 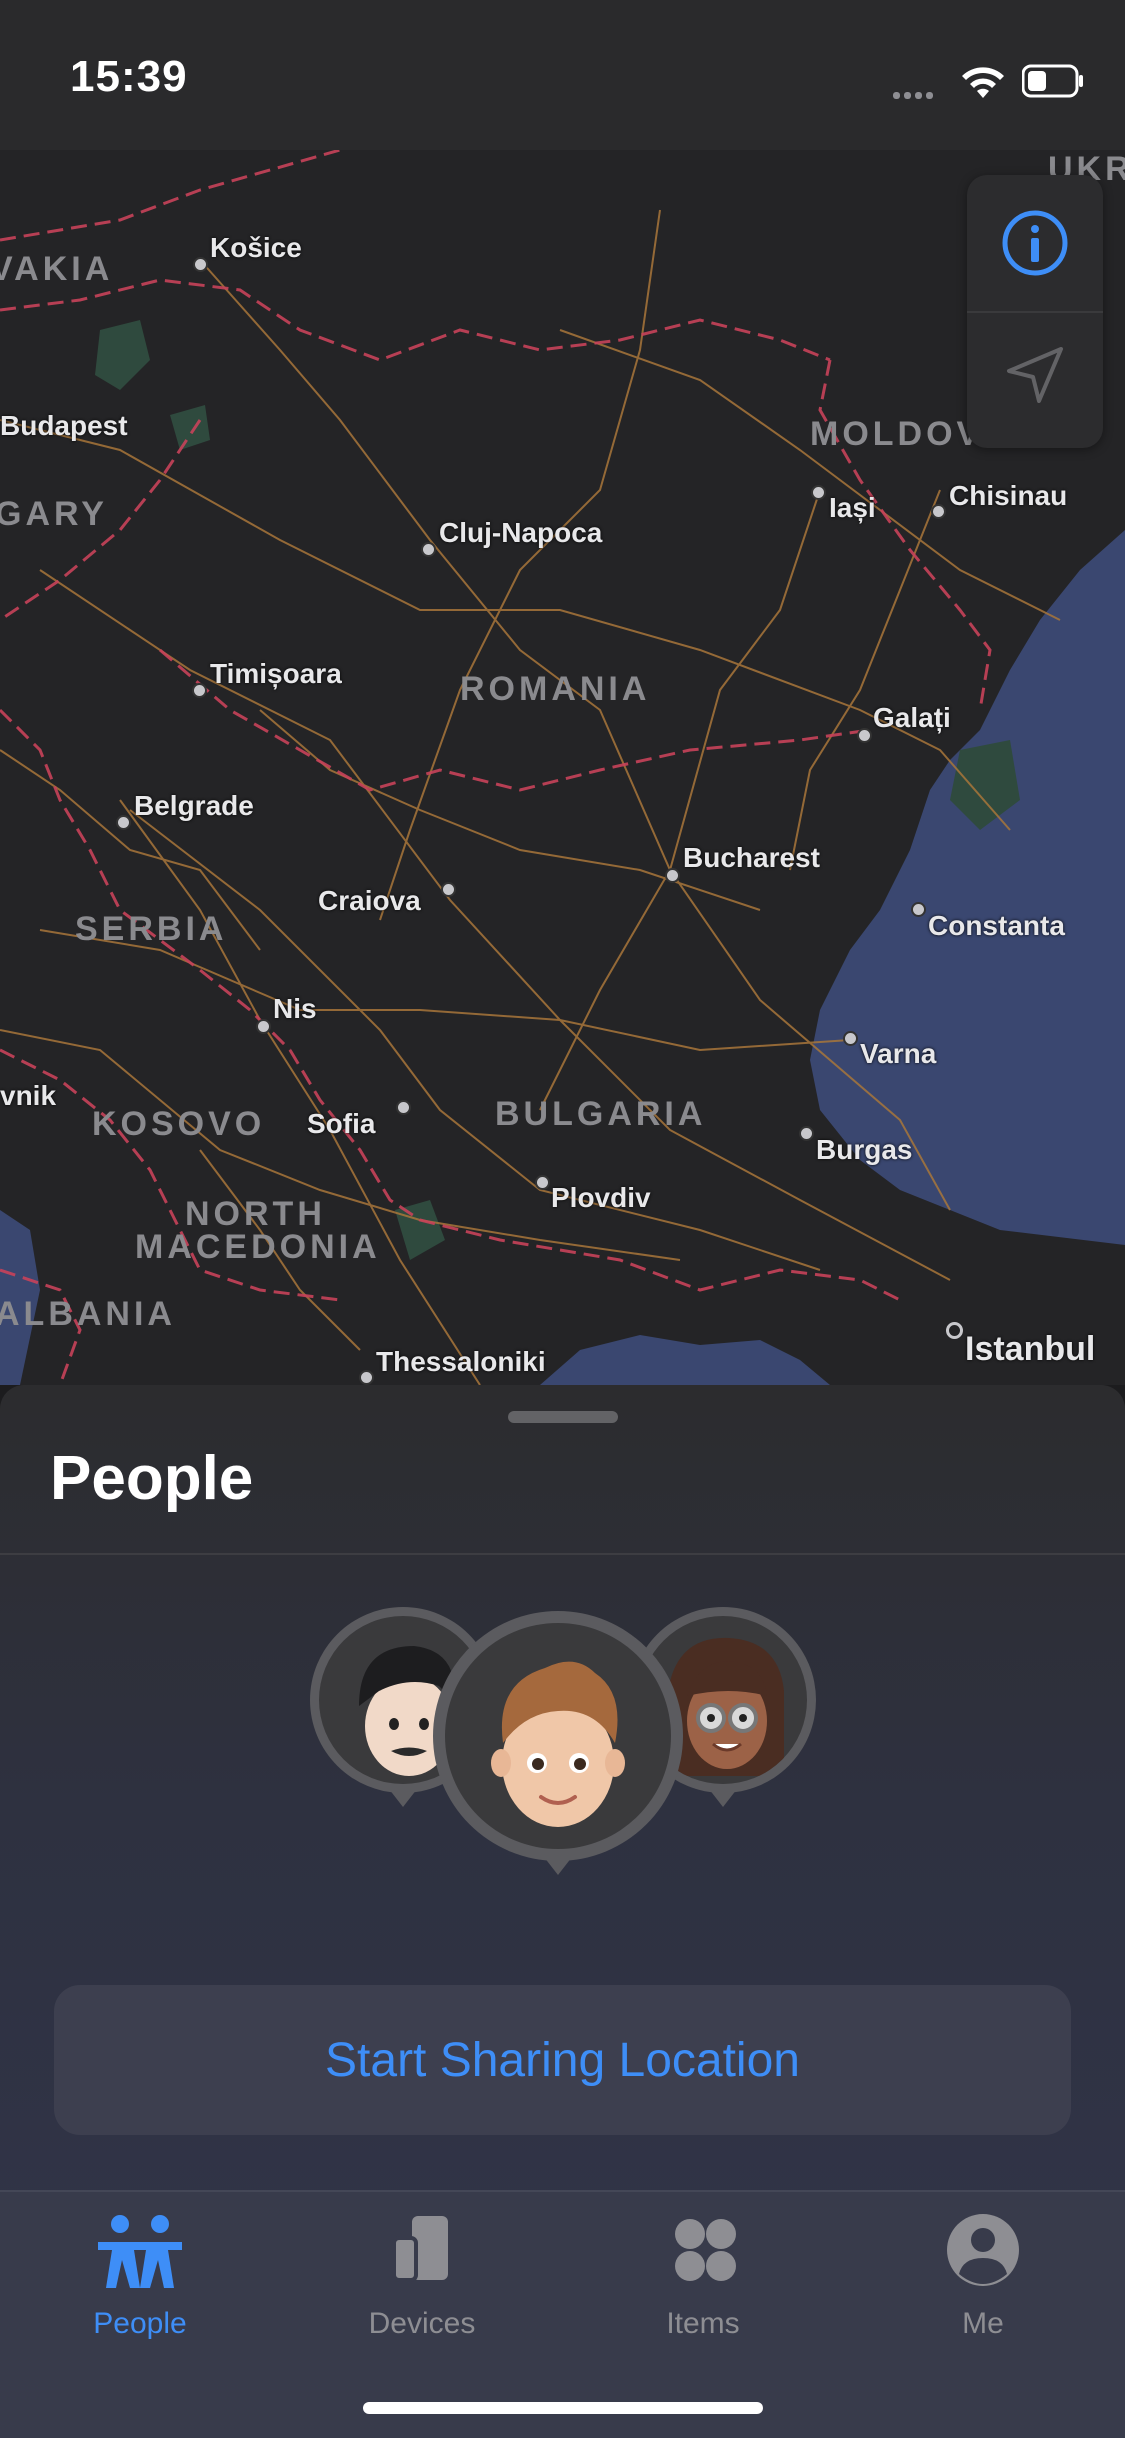 I want to click on city-label-thessaloniki: Thessaloniki, so click(x=461, y=1361).